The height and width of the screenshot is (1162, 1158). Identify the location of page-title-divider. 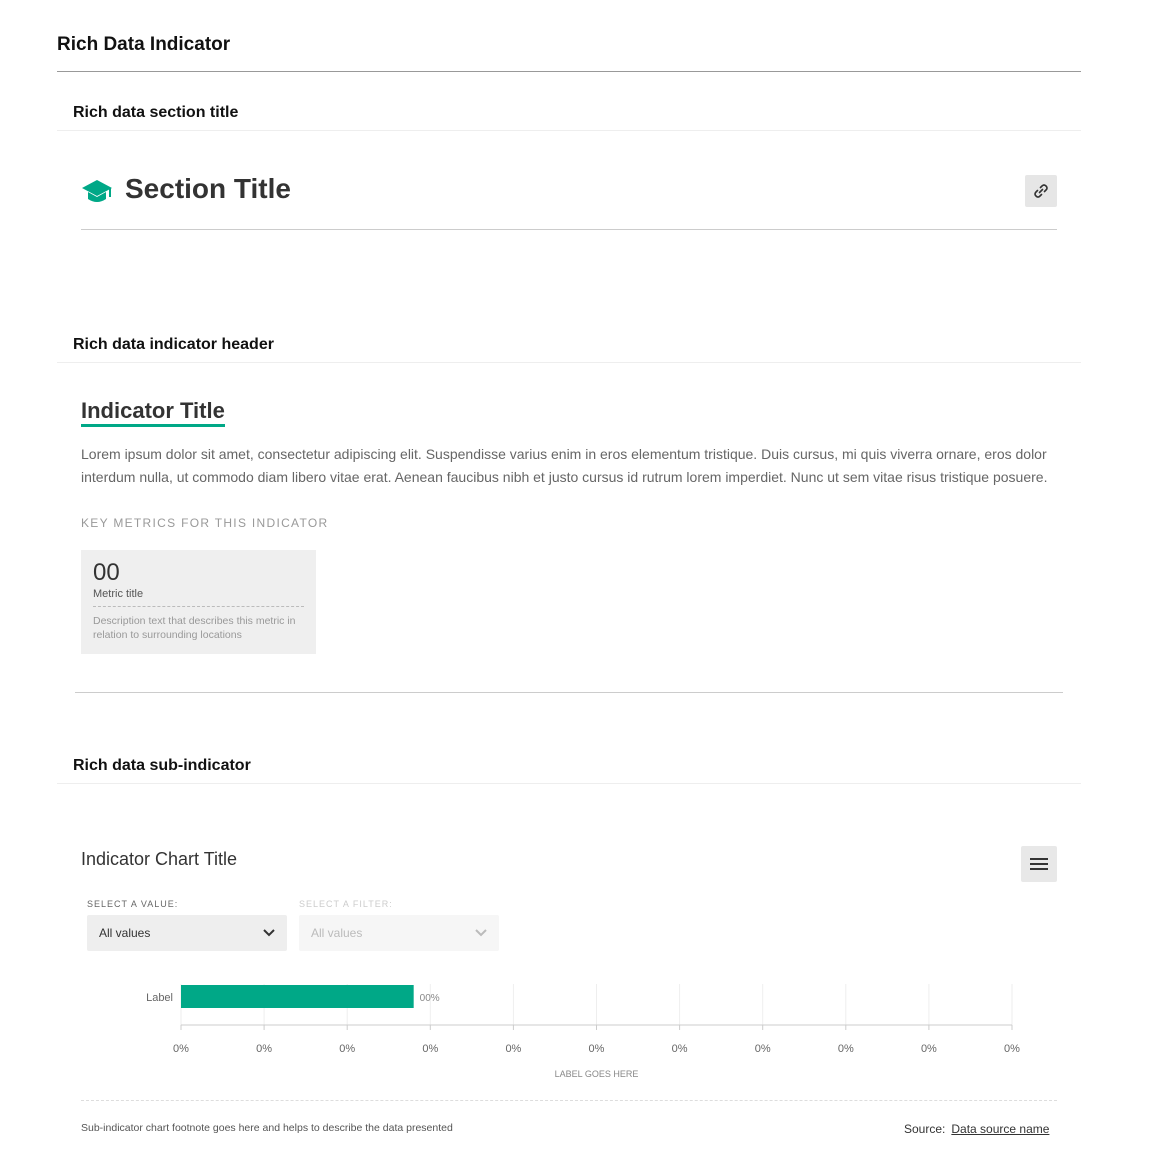
(569, 71).